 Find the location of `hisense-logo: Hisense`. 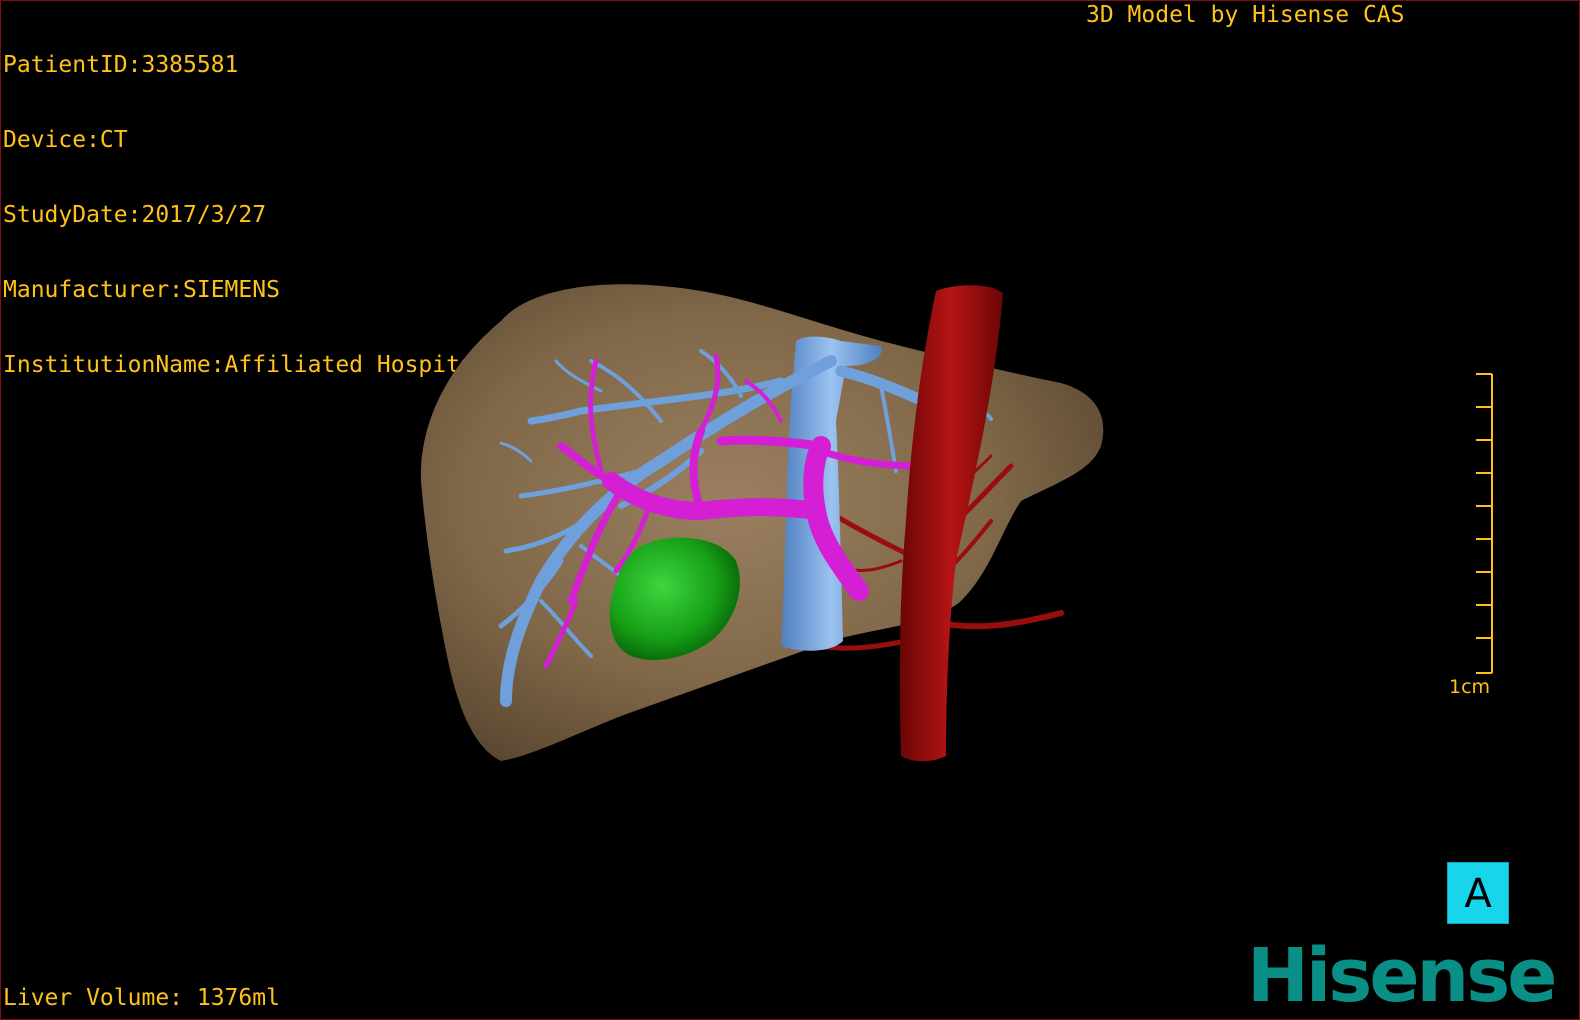

hisense-logo: Hisense is located at coordinates (1402, 976).